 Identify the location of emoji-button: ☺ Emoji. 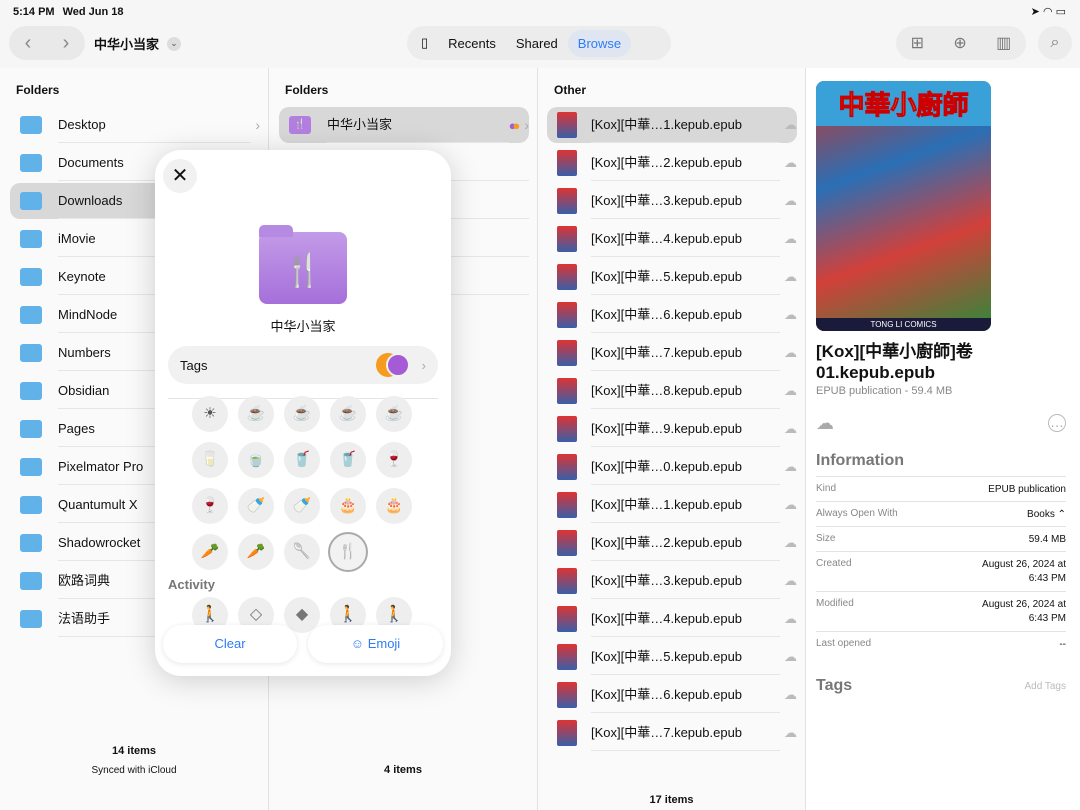
(375, 644).